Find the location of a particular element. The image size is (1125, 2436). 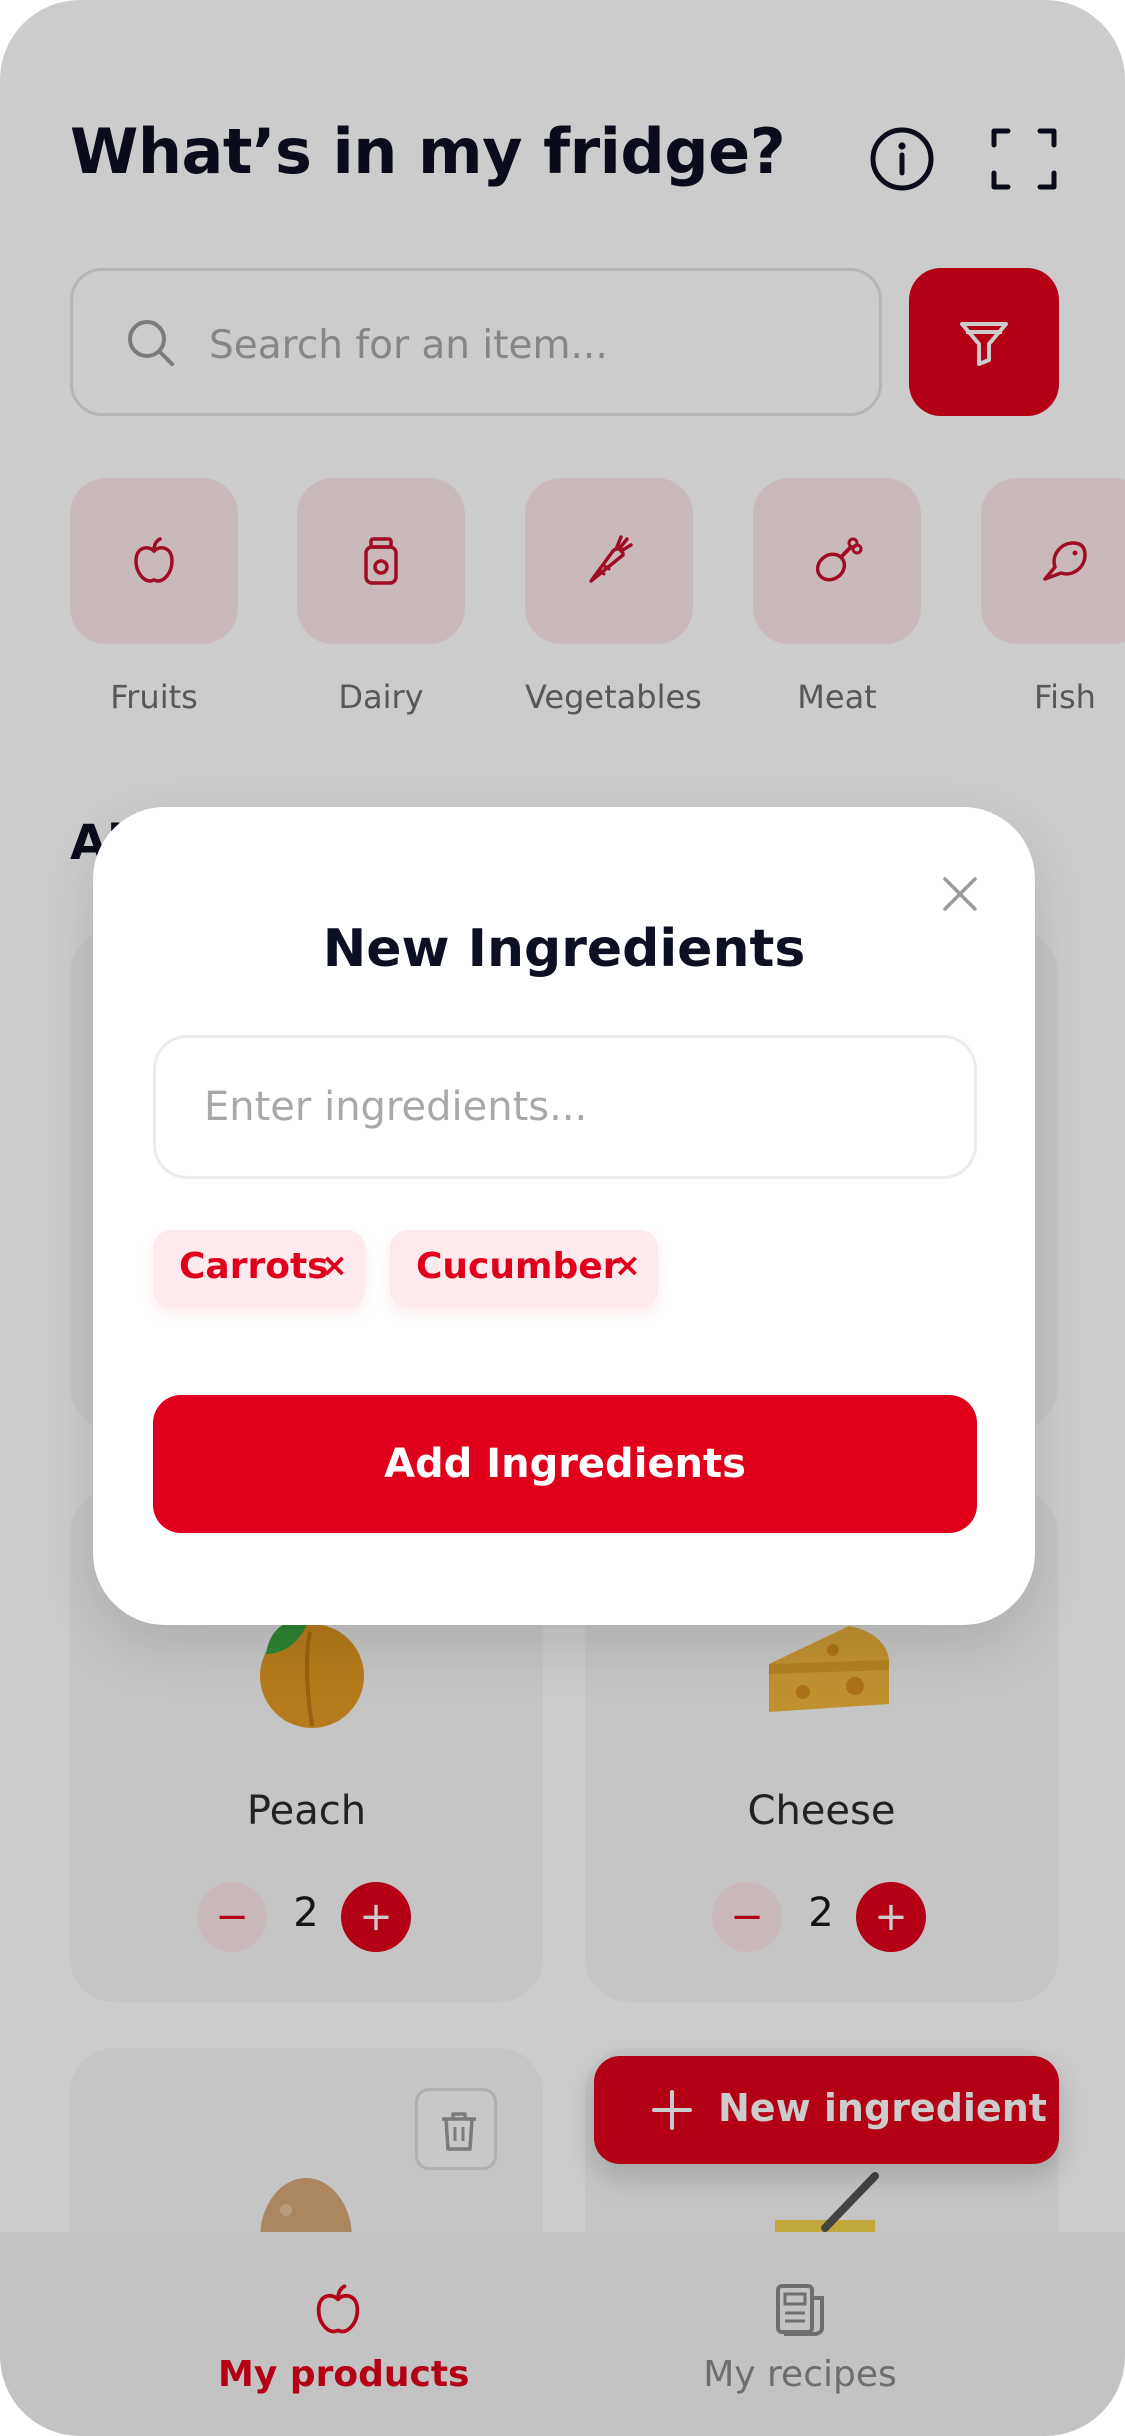

chip-label: Carrots is located at coordinates (254, 1266).